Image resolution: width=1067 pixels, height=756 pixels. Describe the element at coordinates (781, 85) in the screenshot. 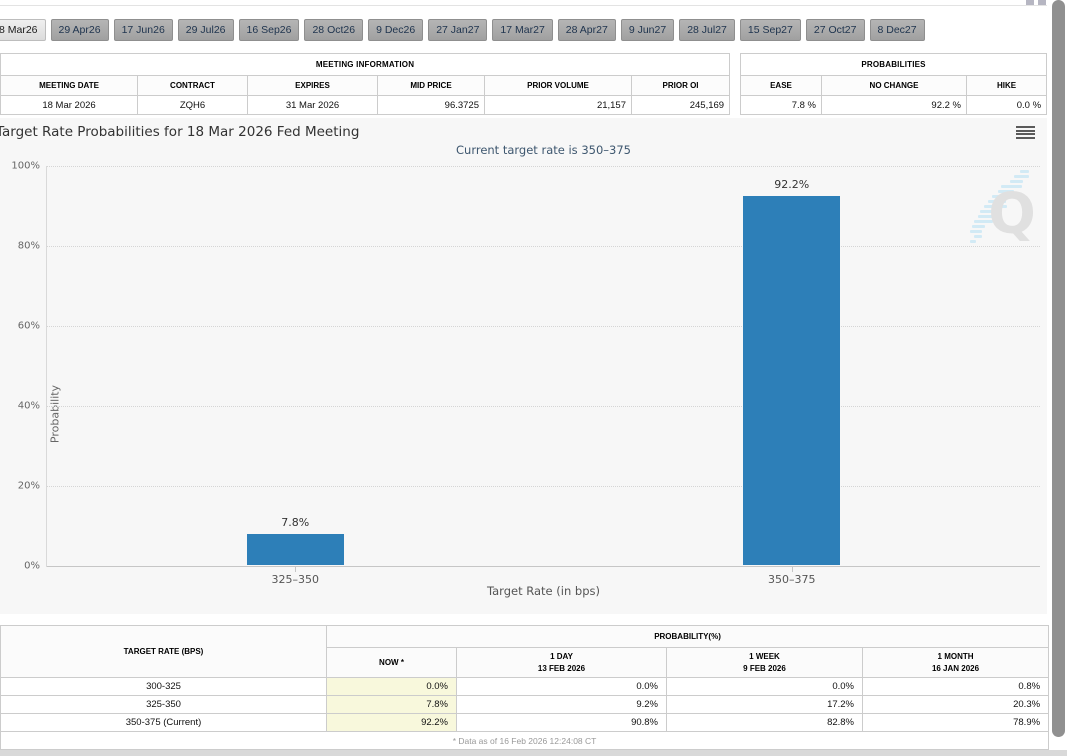

I see `col-ease: EASE` at that location.